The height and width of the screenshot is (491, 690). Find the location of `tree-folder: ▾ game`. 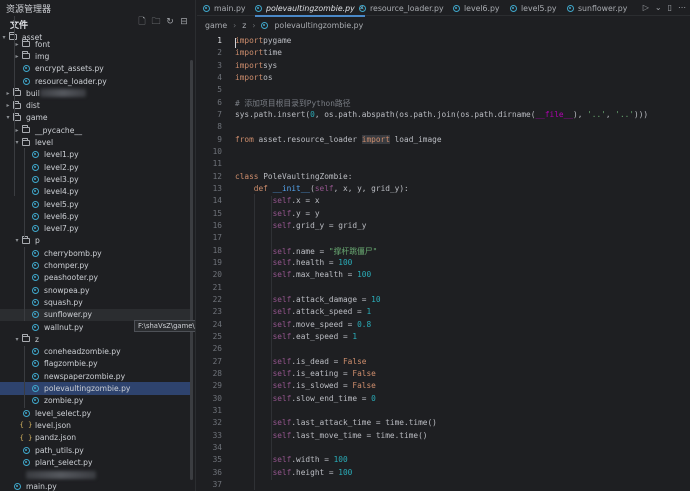

tree-folder: ▾ game is located at coordinates (96, 118).